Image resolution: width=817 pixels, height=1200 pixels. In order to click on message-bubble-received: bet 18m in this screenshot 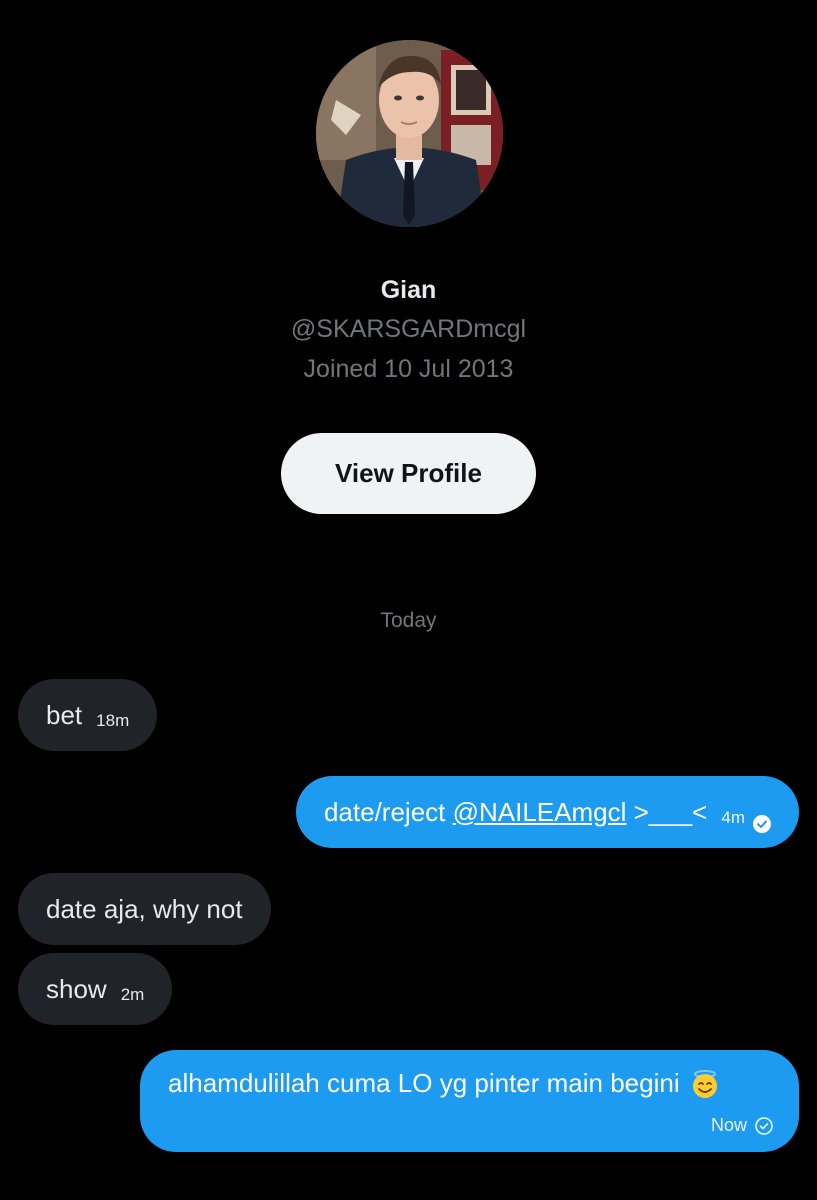, I will do `click(88, 715)`.